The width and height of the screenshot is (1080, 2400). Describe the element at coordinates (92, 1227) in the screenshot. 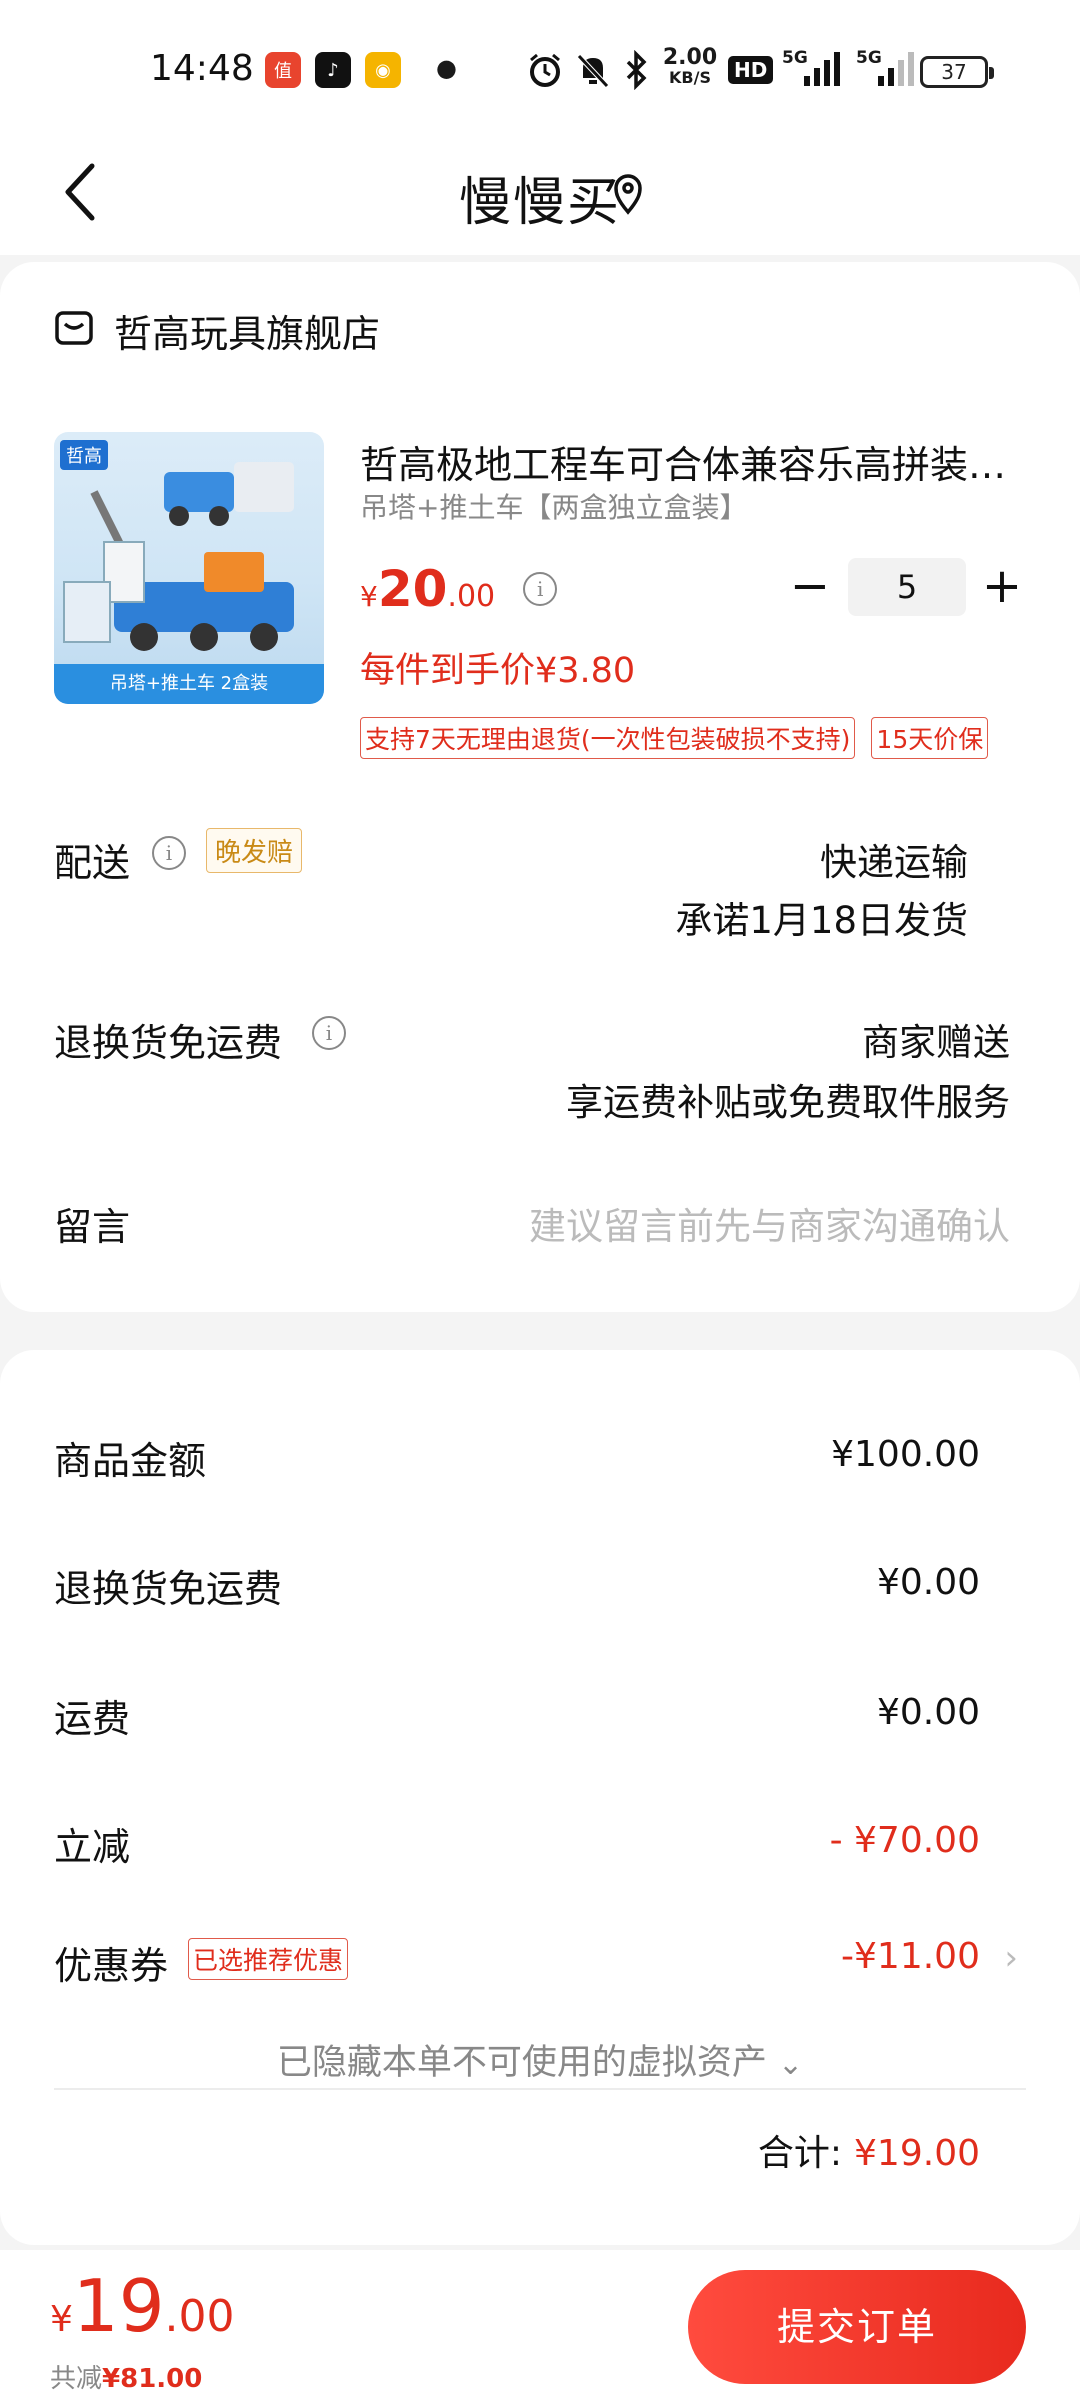

I see `message-label: 留言` at that location.